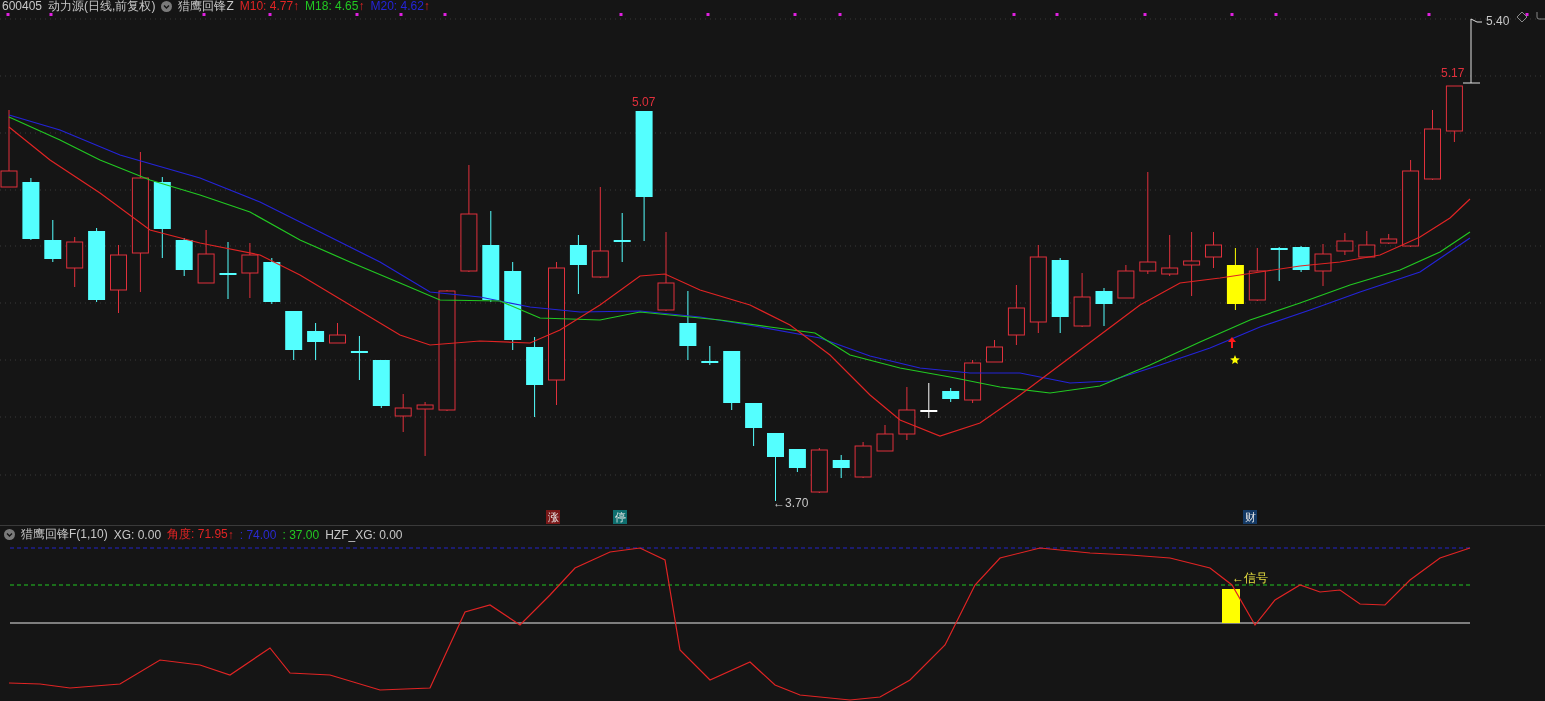 Image resolution: width=1545 pixels, height=701 pixels. I want to click on price-label: 5.17, so click(1453, 73).